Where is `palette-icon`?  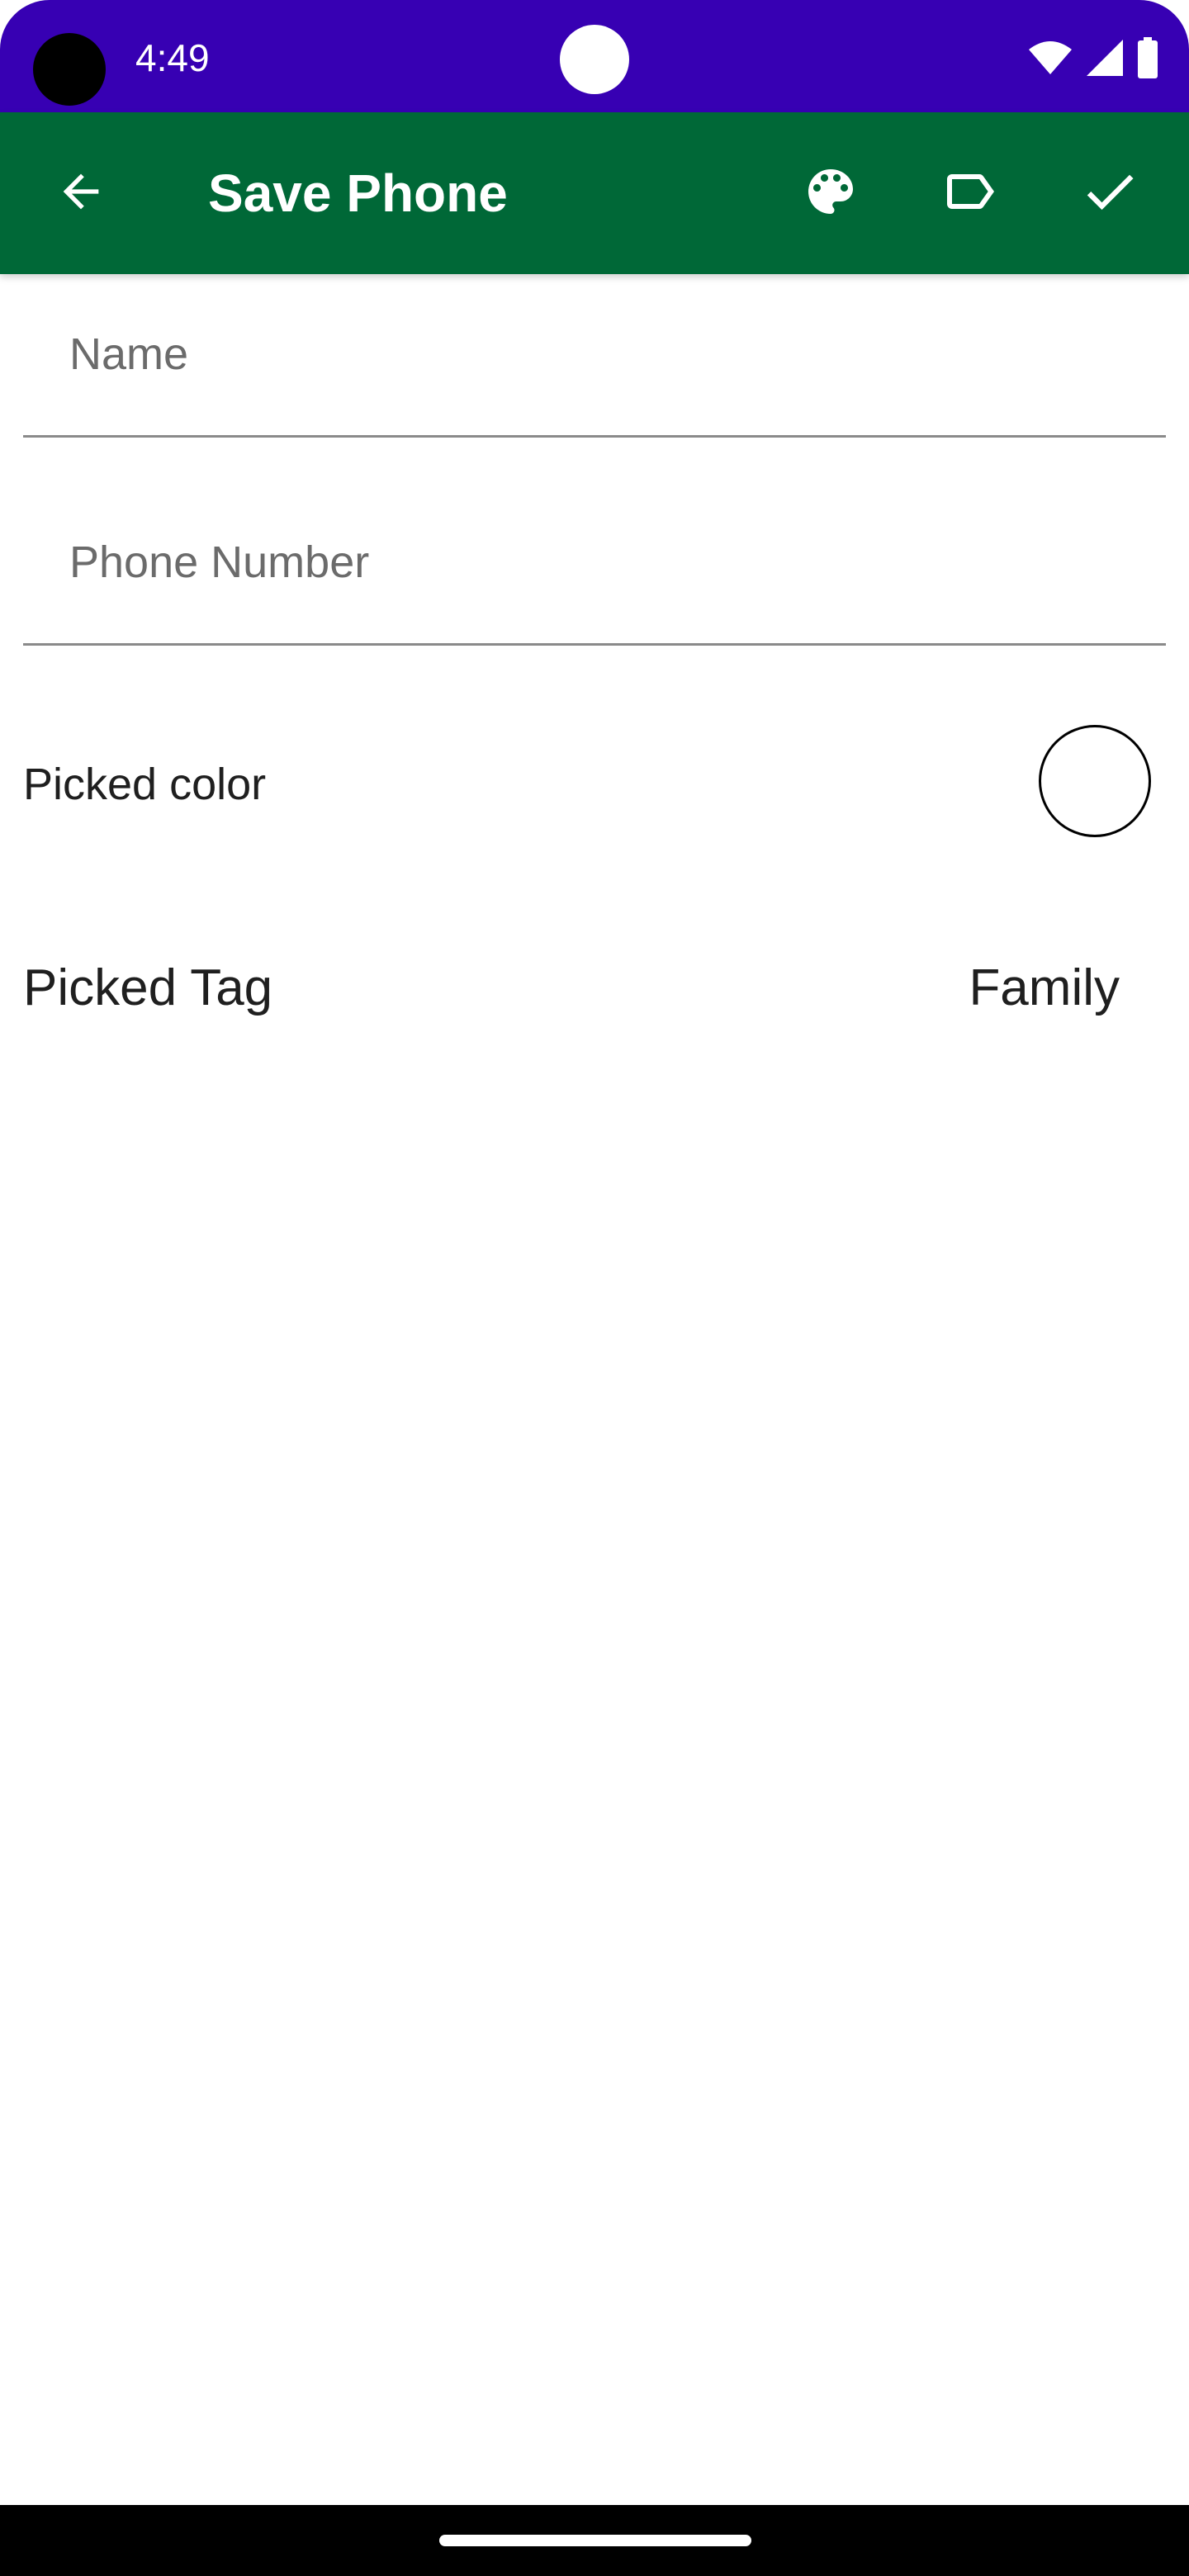
palette-icon is located at coordinates (830, 193).